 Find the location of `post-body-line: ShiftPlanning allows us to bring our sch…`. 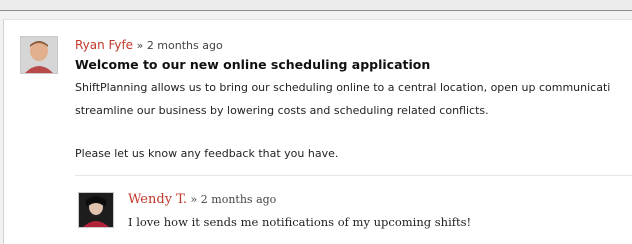

post-body-line: ShiftPlanning allows us to bring our sch… is located at coordinates (343, 87).